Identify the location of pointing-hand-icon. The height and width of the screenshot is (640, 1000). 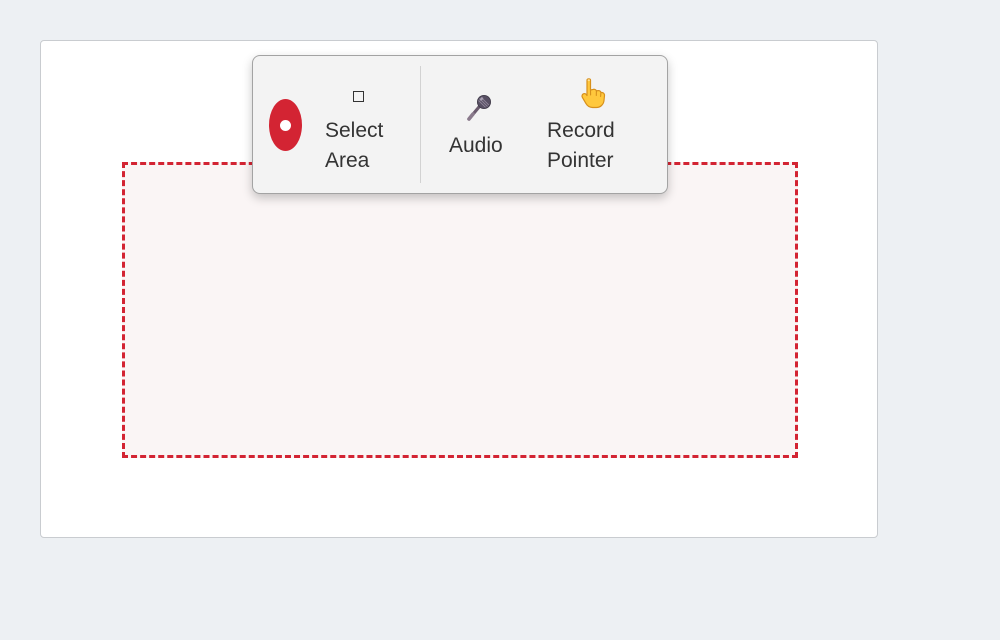
(592, 93).